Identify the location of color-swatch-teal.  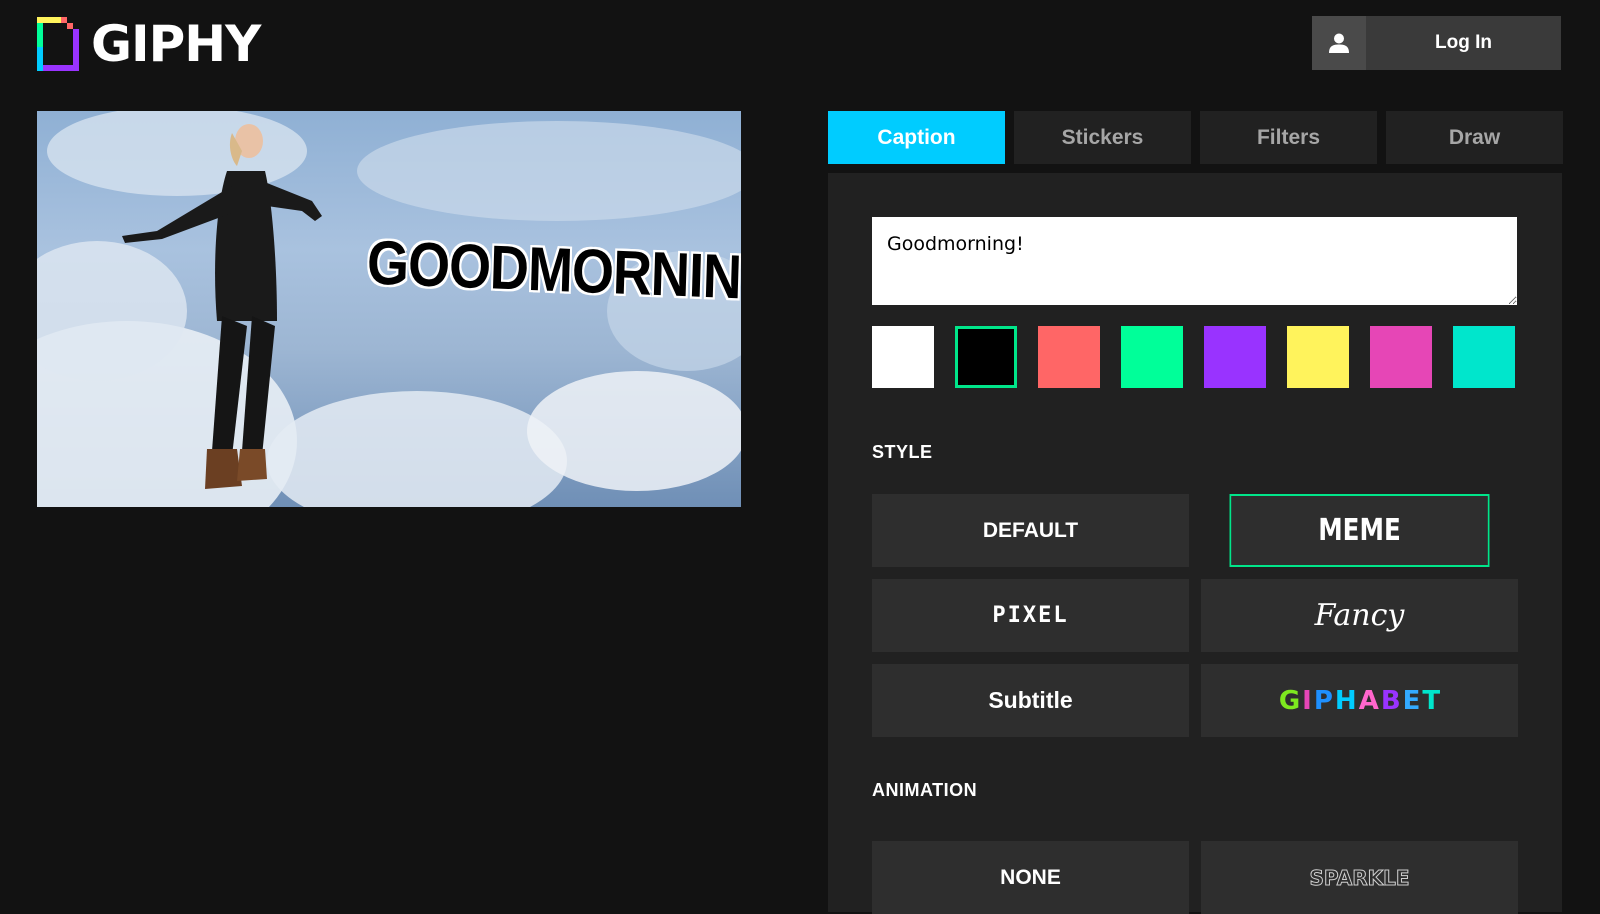
(1484, 357).